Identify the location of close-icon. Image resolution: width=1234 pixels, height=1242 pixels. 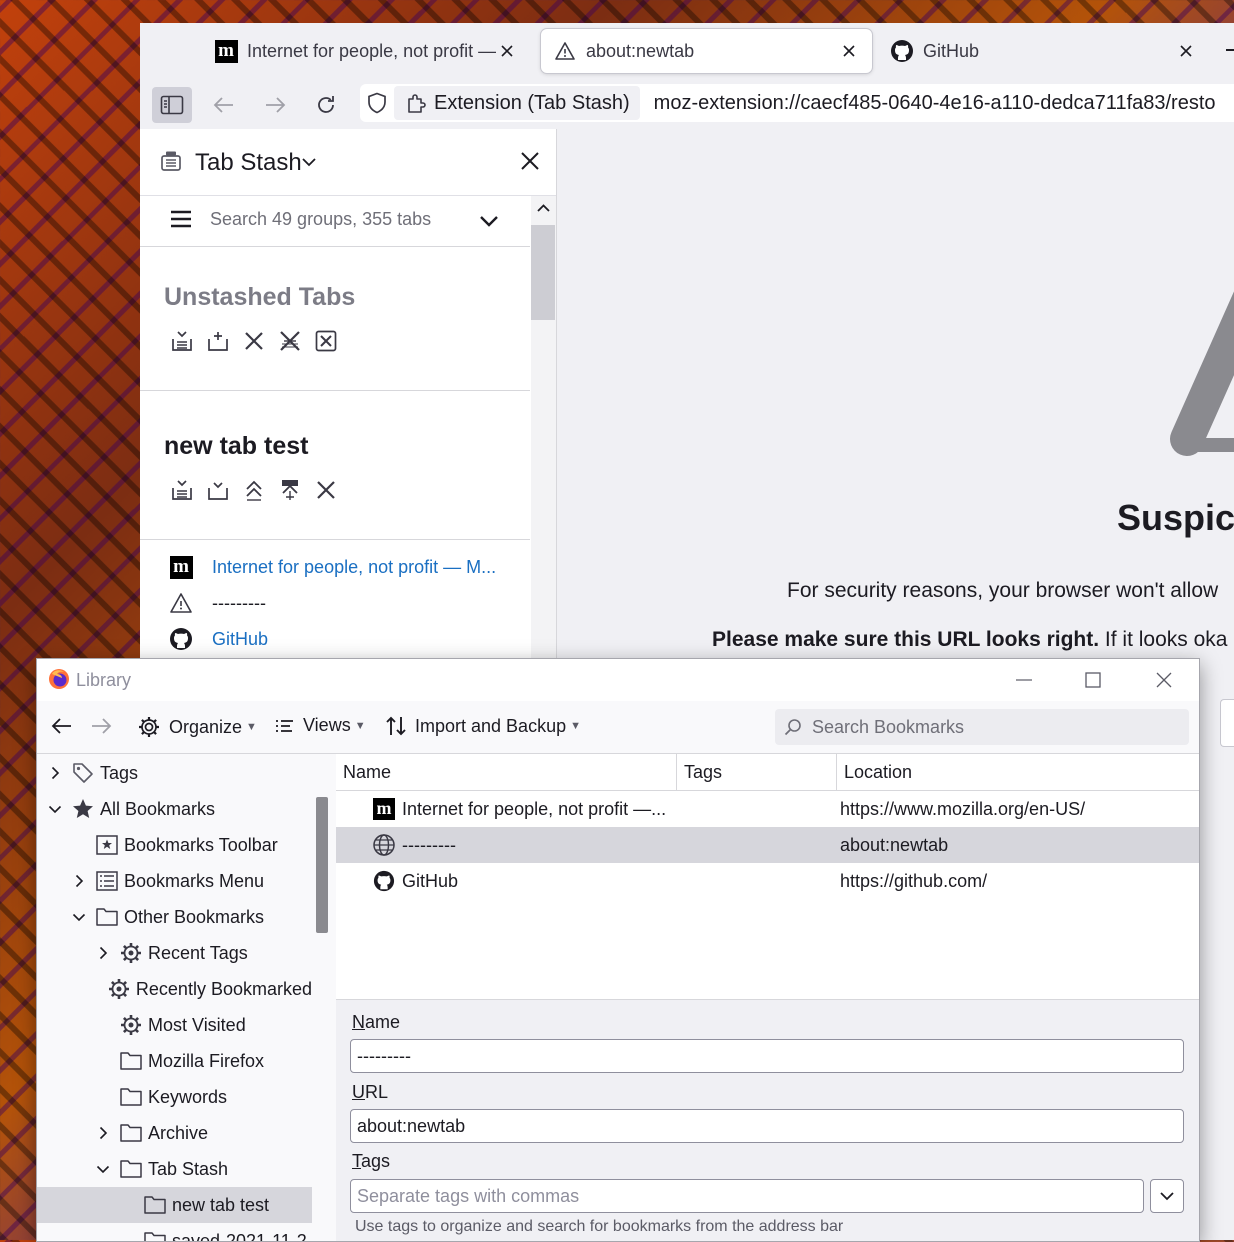
(254, 341).